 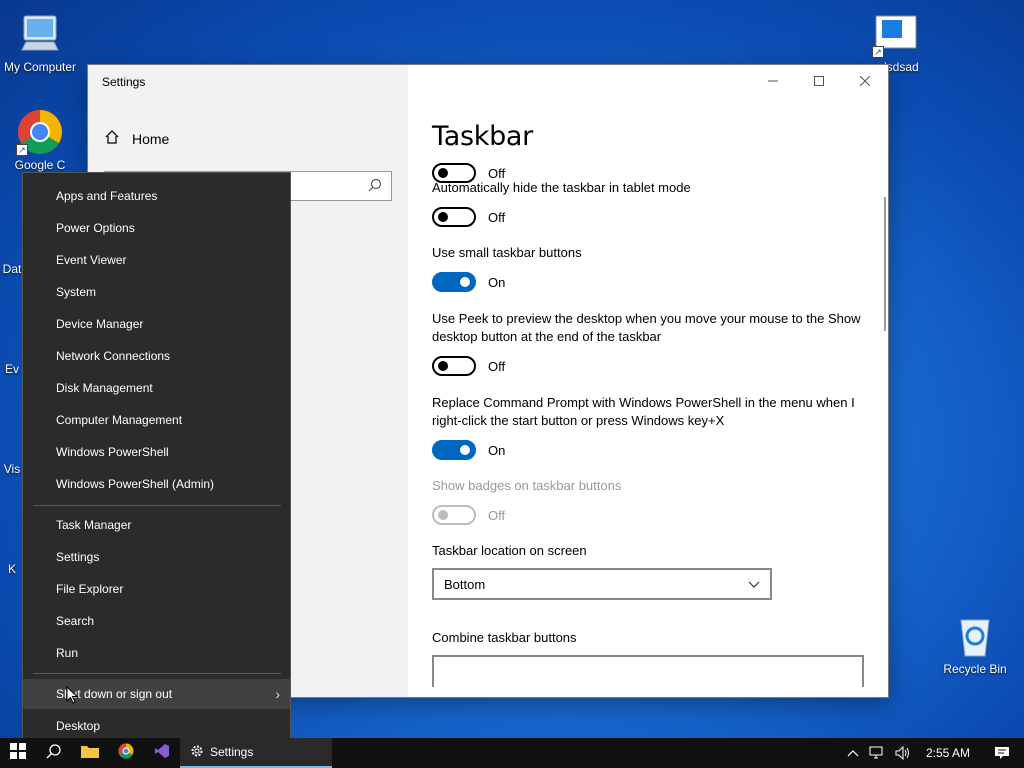 I want to click on menu-item-device-manager: Device Manager, so click(x=156, y=324).